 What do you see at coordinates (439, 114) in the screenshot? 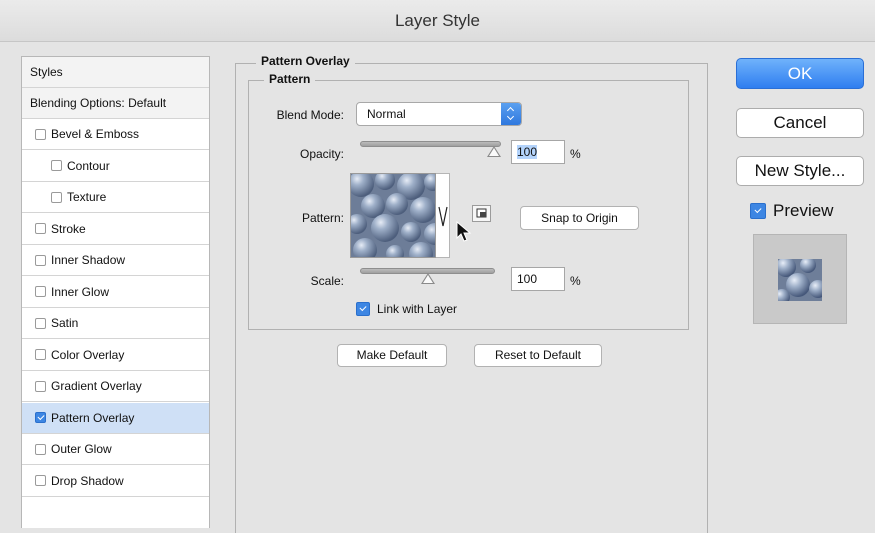
I see `blend-mode-select: Normal` at bounding box center [439, 114].